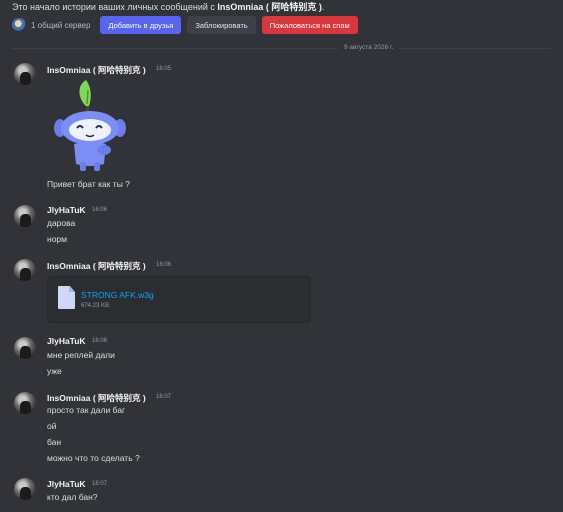 This screenshot has height=512, width=563. Describe the element at coordinates (60, 25) in the screenshot. I see `mutual-servers: 1 общий сервер` at that location.